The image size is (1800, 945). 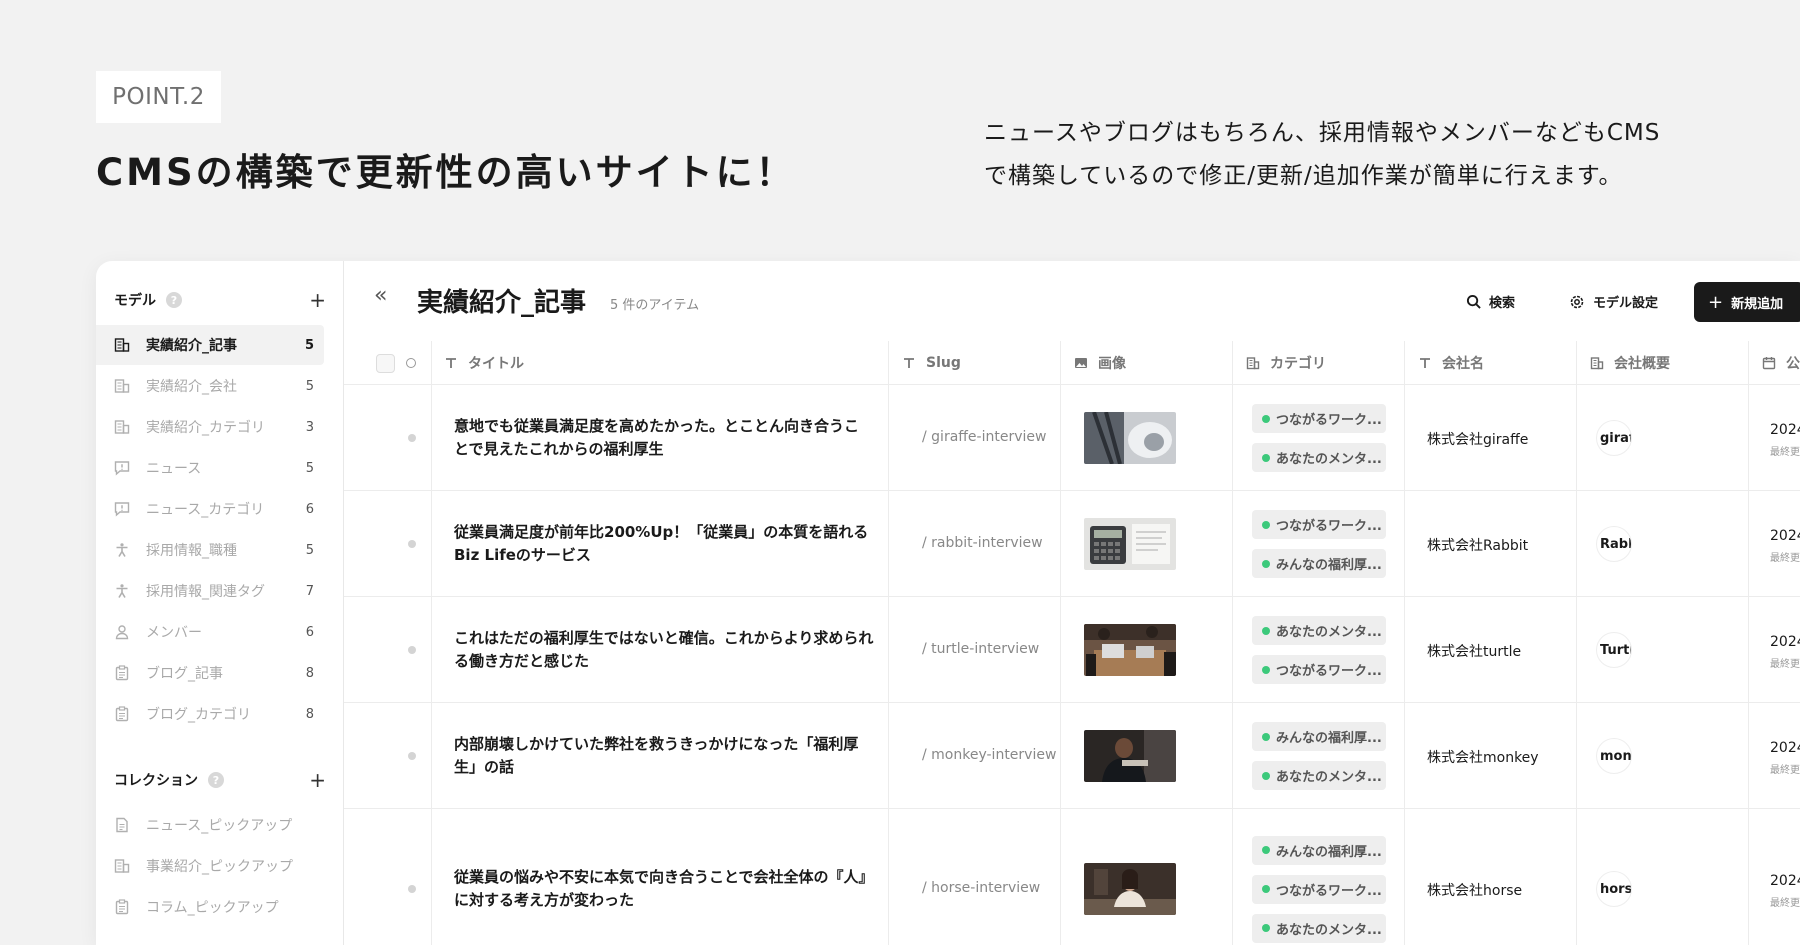 What do you see at coordinates (210, 907) in the screenshot?
I see `sidebar-item: コラム_ピックアップ` at bounding box center [210, 907].